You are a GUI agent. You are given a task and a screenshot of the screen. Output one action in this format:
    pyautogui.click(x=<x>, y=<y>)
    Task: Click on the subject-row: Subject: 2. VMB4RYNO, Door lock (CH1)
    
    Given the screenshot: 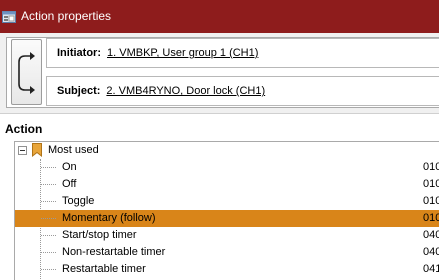 What is the action you would take?
    pyautogui.click(x=242, y=91)
    